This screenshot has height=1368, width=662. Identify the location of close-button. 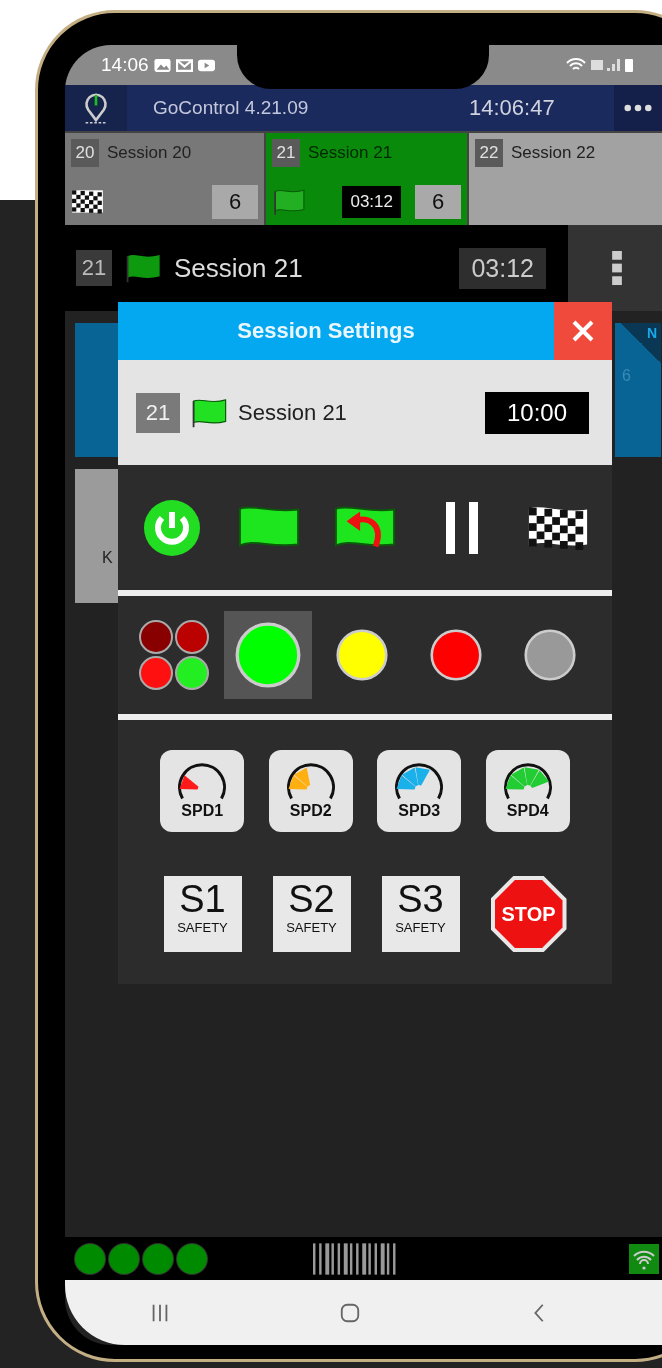
(583, 331).